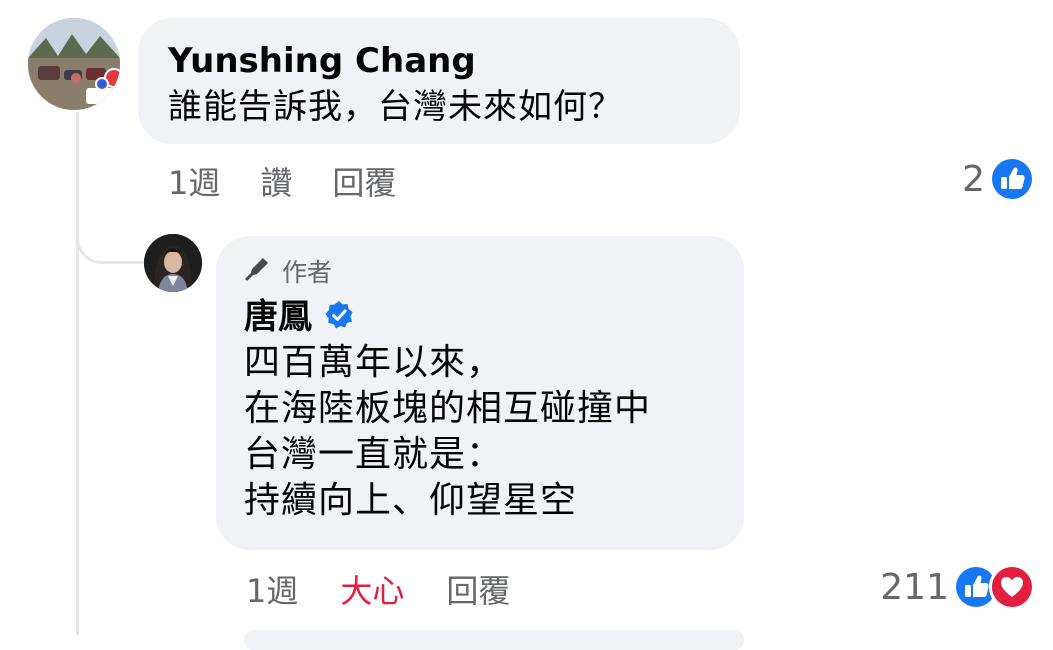 The width and height of the screenshot is (1053, 650). What do you see at coordinates (448, 408) in the screenshot?
I see `reply-text-line: 在海陸板塊的相互碰撞中` at bounding box center [448, 408].